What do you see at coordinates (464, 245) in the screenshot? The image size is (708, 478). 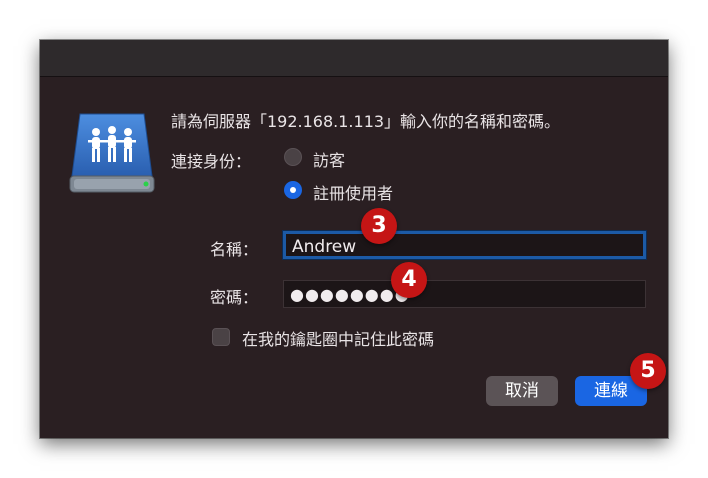 I see `name-field: Andrew` at bounding box center [464, 245].